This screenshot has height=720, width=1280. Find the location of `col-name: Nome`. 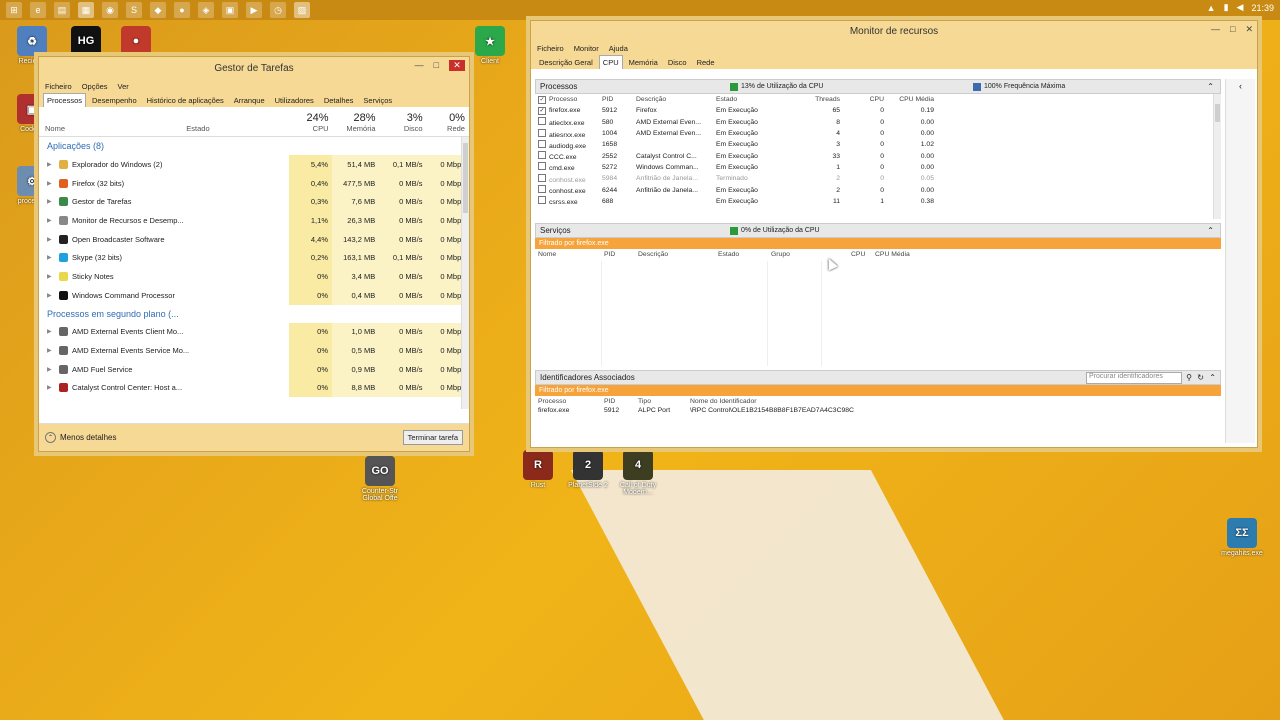

col-name: Nome is located at coordinates (112, 128).